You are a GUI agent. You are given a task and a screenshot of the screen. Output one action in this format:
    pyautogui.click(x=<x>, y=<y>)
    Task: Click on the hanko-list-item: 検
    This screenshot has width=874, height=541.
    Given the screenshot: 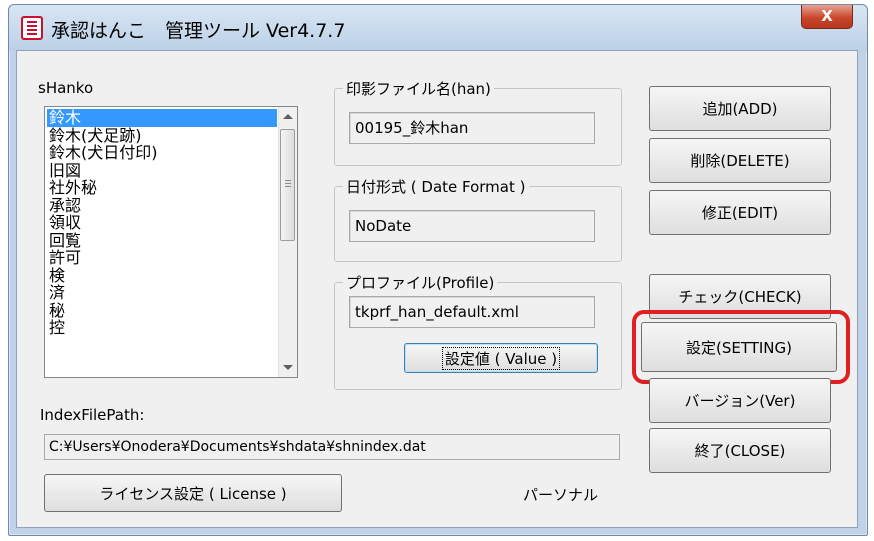 What is the action you would take?
    pyautogui.click(x=162, y=275)
    